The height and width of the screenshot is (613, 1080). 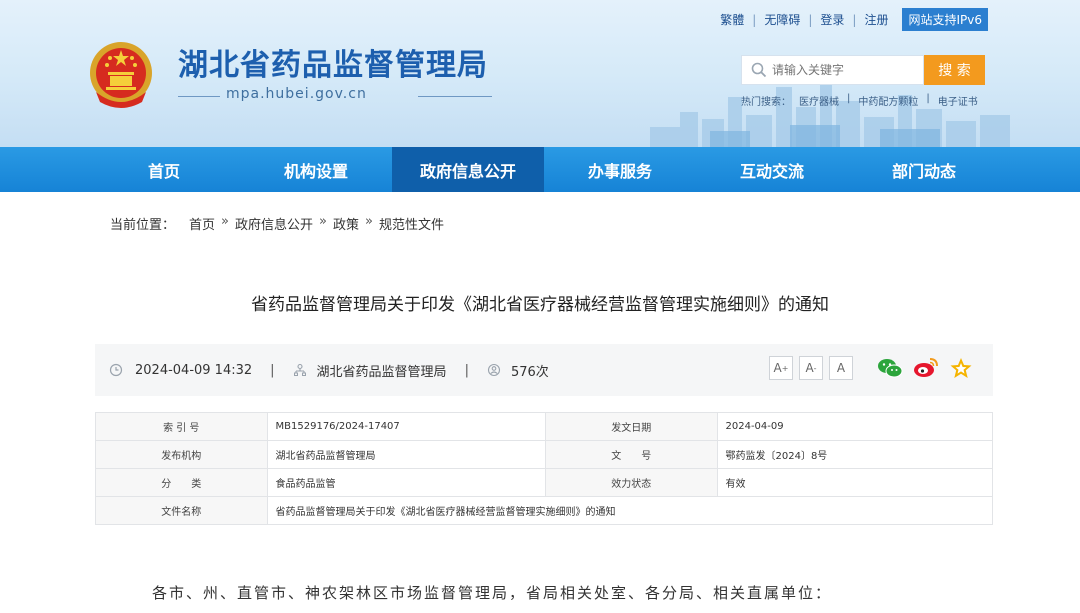 What do you see at coordinates (782, 19) in the screenshot?
I see `accessibility-link: 无障碍` at bounding box center [782, 19].